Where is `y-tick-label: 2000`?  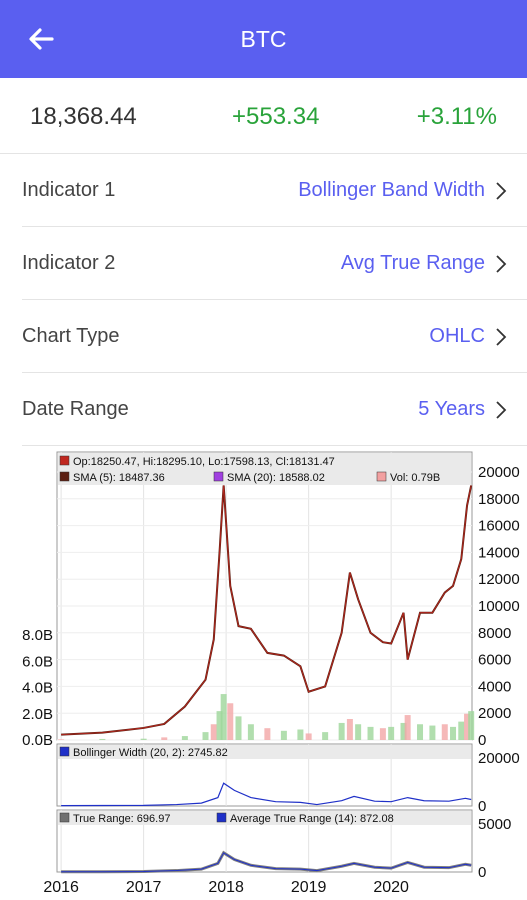
y-tick-label: 2000 is located at coordinates (494, 713).